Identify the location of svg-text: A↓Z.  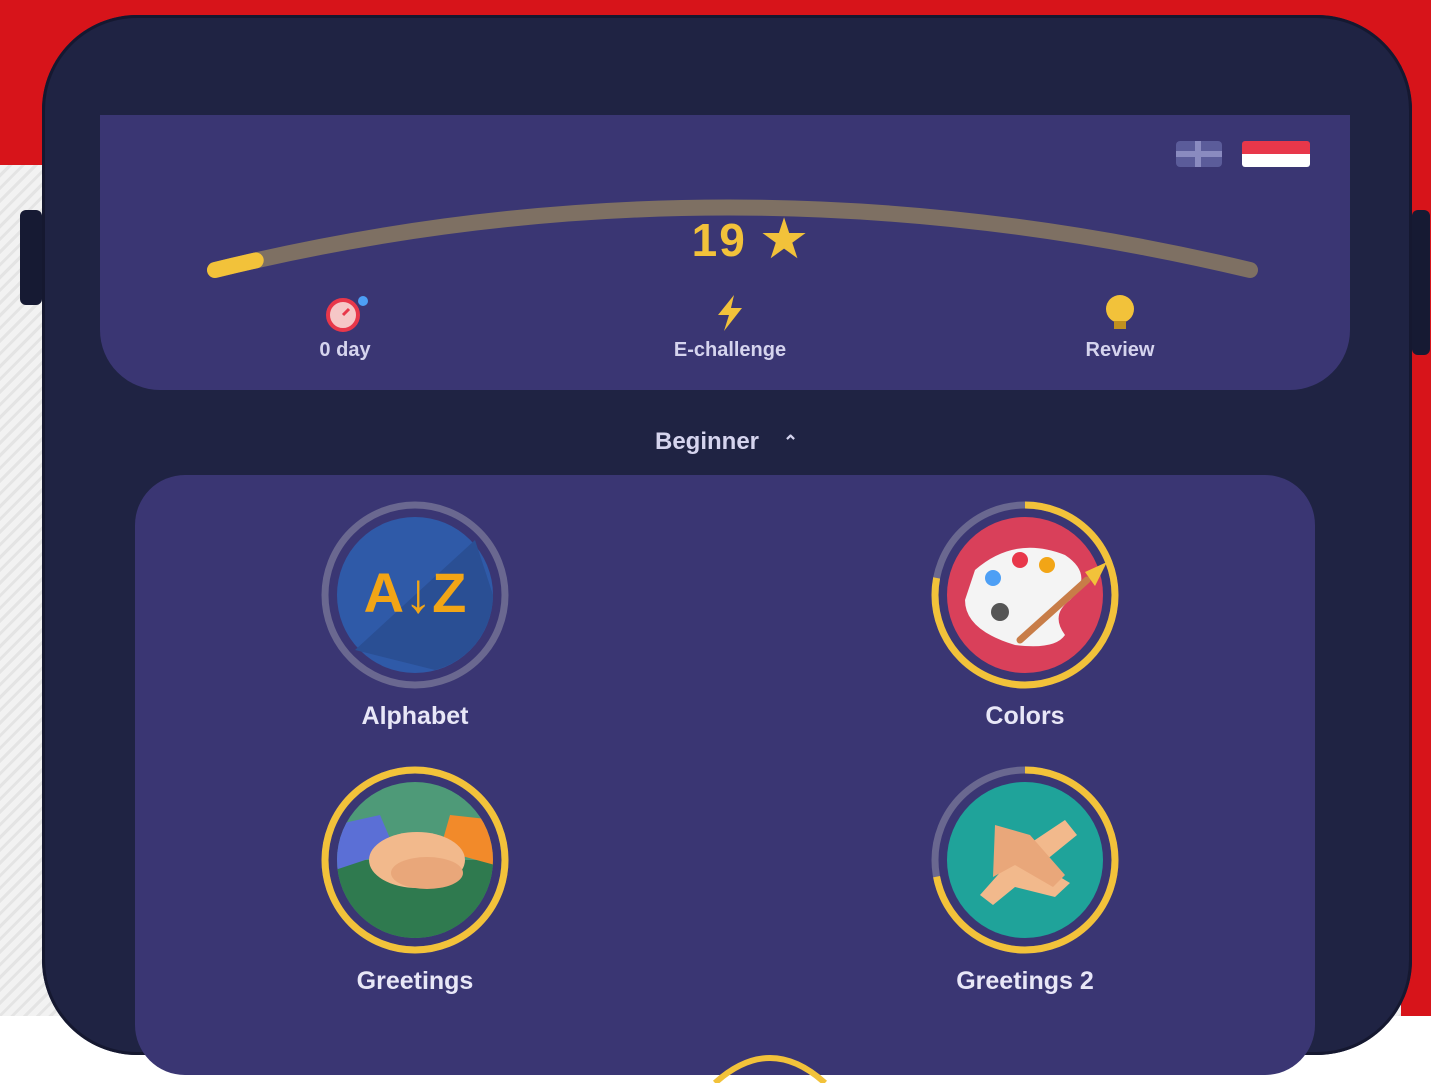
(415, 592).